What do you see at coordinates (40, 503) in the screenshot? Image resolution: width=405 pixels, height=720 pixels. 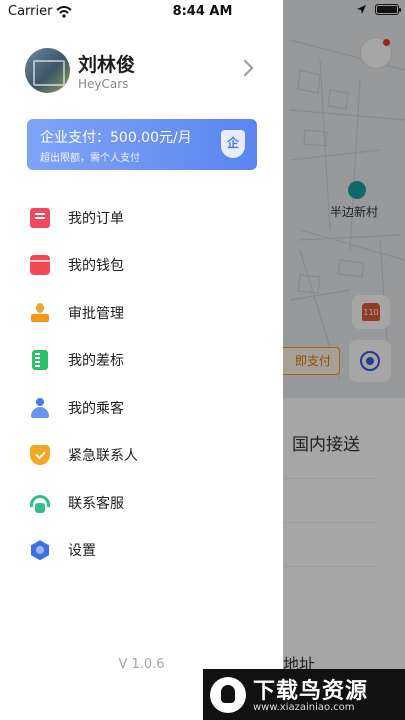 I see `customer-service-icon` at bounding box center [40, 503].